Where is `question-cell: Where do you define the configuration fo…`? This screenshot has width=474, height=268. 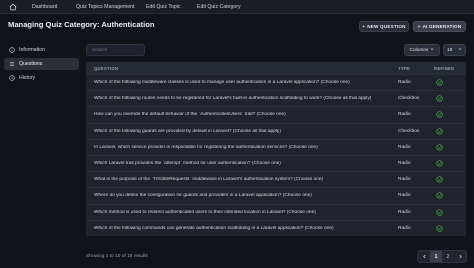
question-cell: Where do you define the configuration fo… is located at coordinates (203, 196).